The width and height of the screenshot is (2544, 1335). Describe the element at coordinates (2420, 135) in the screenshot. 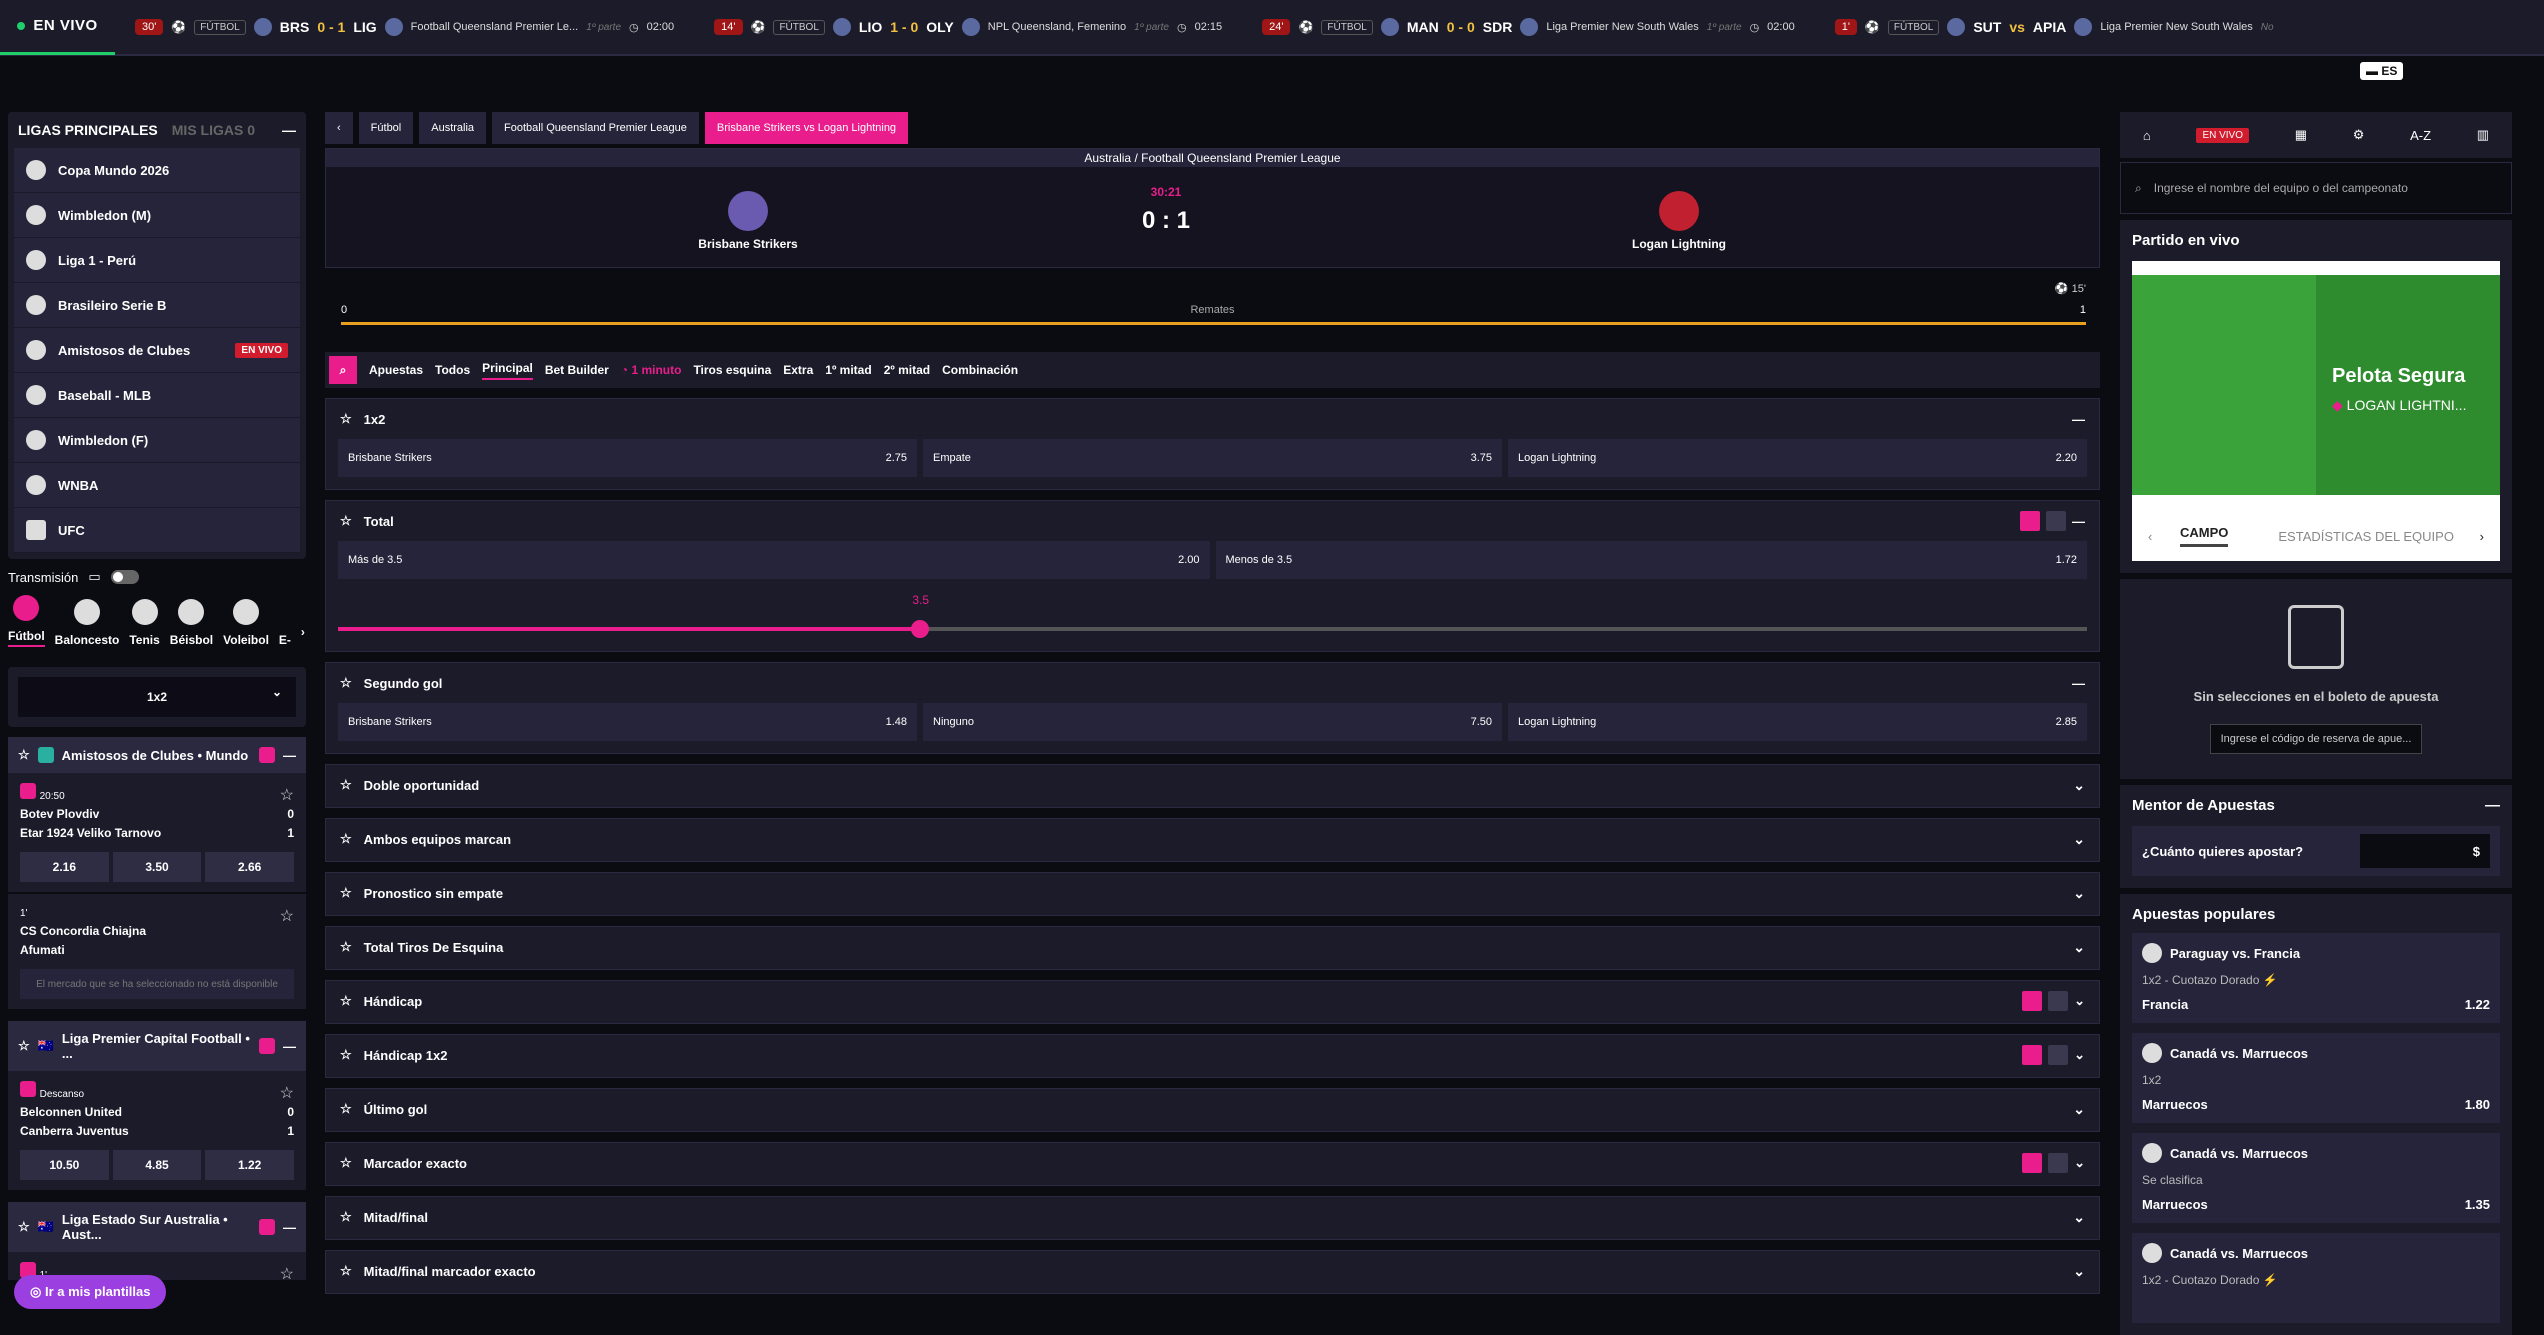

I see `az-button: A-Z` at that location.